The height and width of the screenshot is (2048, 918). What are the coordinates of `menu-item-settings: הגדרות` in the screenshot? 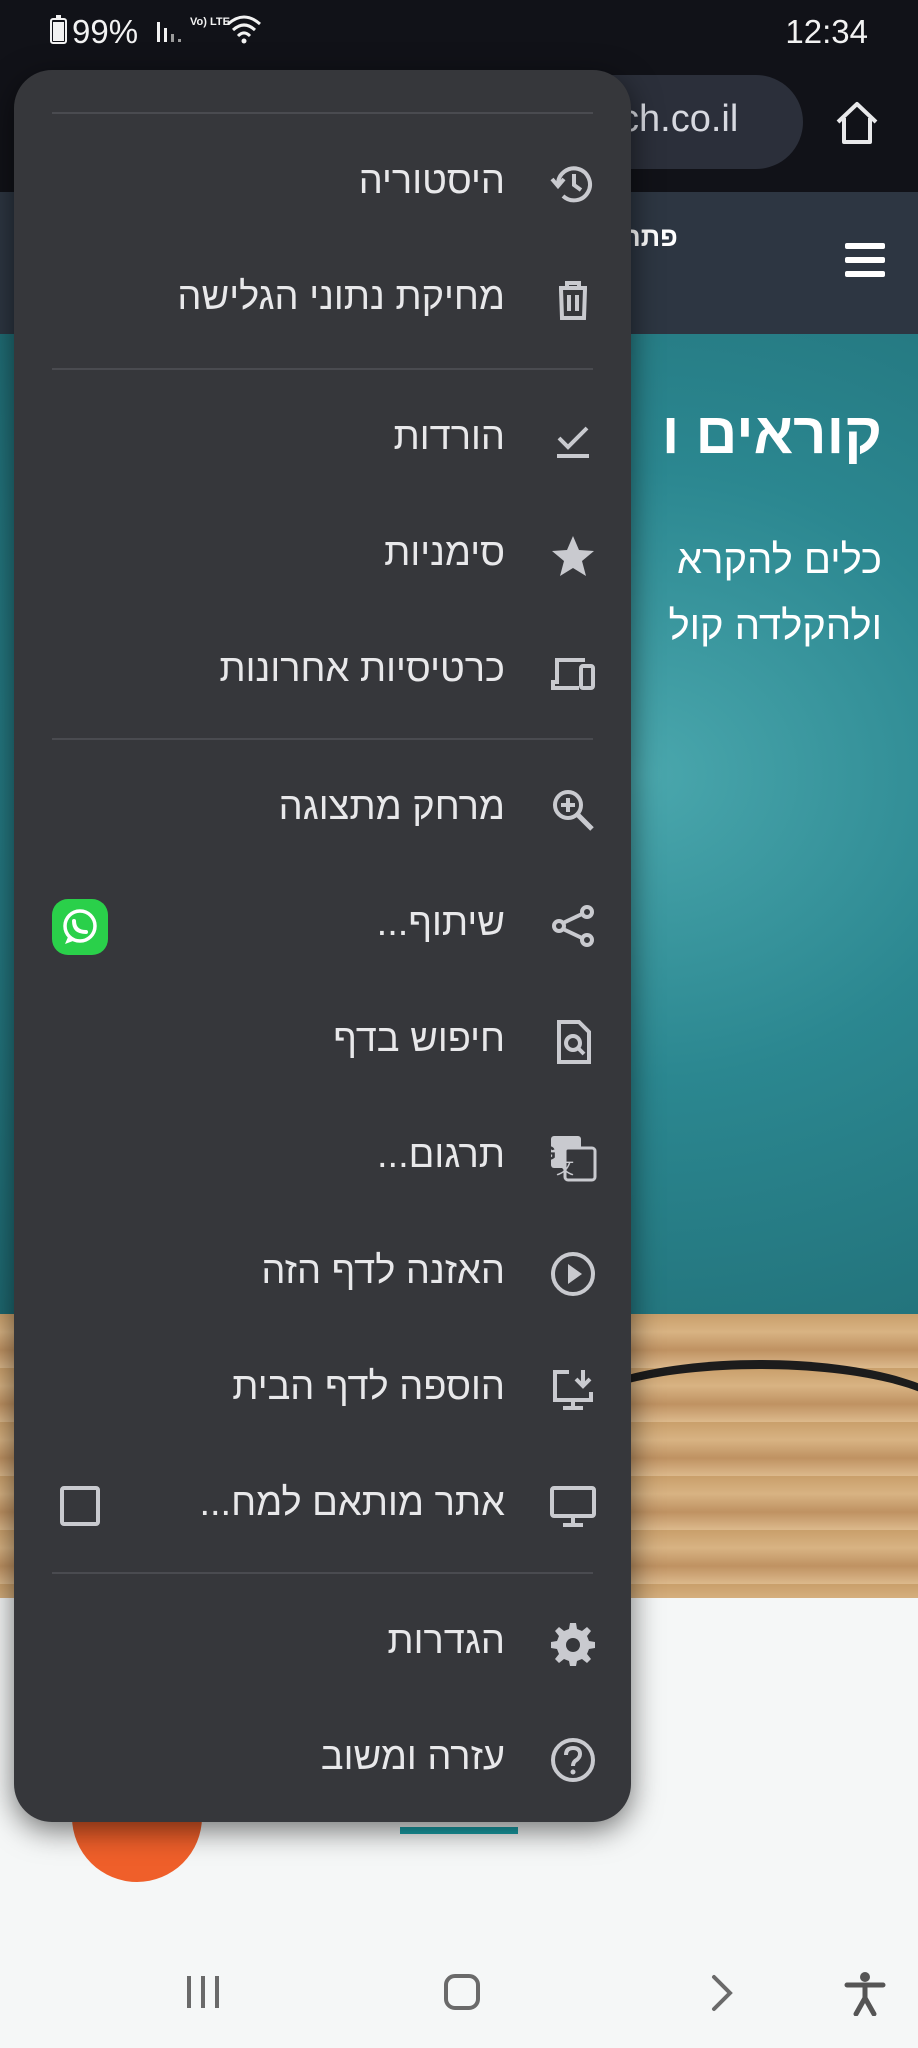 It's located at (322, 1644).